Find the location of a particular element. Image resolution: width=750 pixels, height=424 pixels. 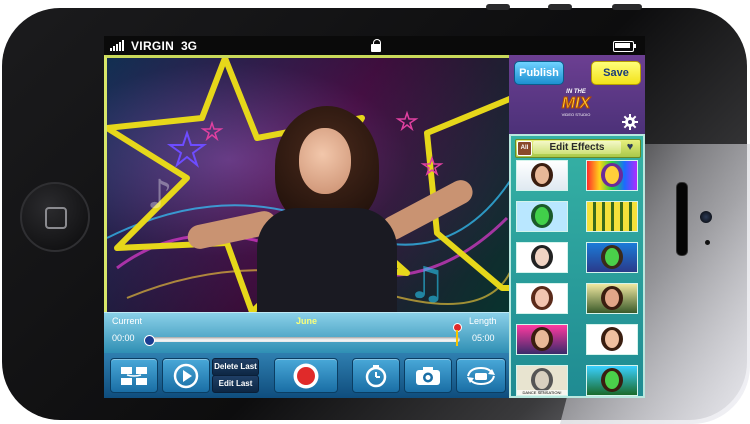

home-button is located at coordinates (55, 217).